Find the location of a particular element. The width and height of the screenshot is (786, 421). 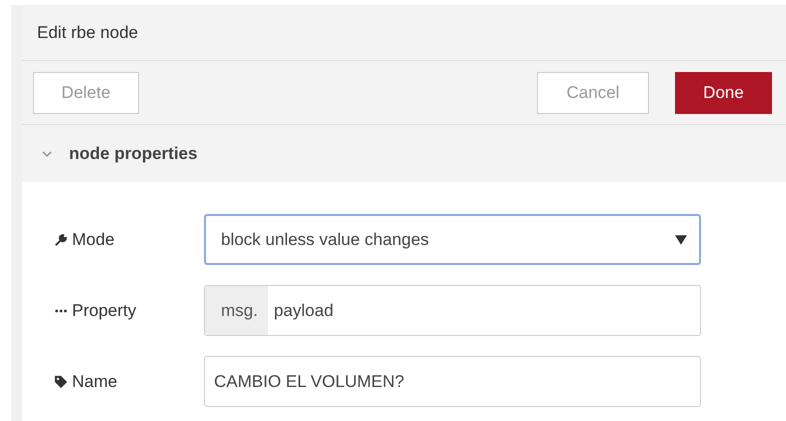

field-label: Property is located at coordinates (104, 310).